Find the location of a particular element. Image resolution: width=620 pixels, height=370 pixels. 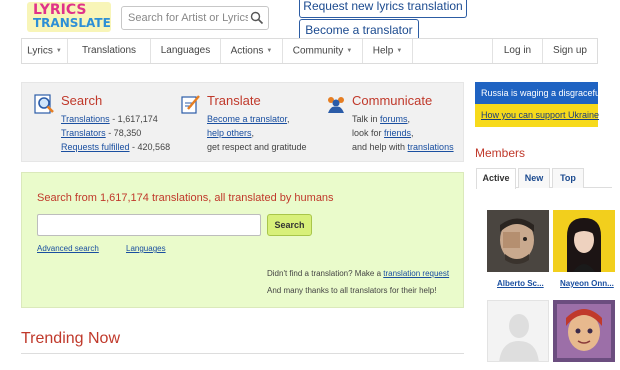

feature-communicate-line-1: Talk in forums, is located at coordinates (381, 119).